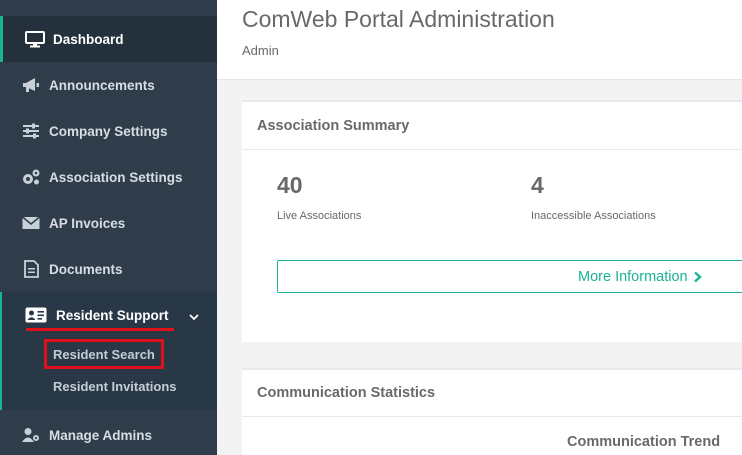 Image resolution: width=742 pixels, height=455 pixels. I want to click on sidebar-item-dashboard: Dashboard, so click(108, 39).